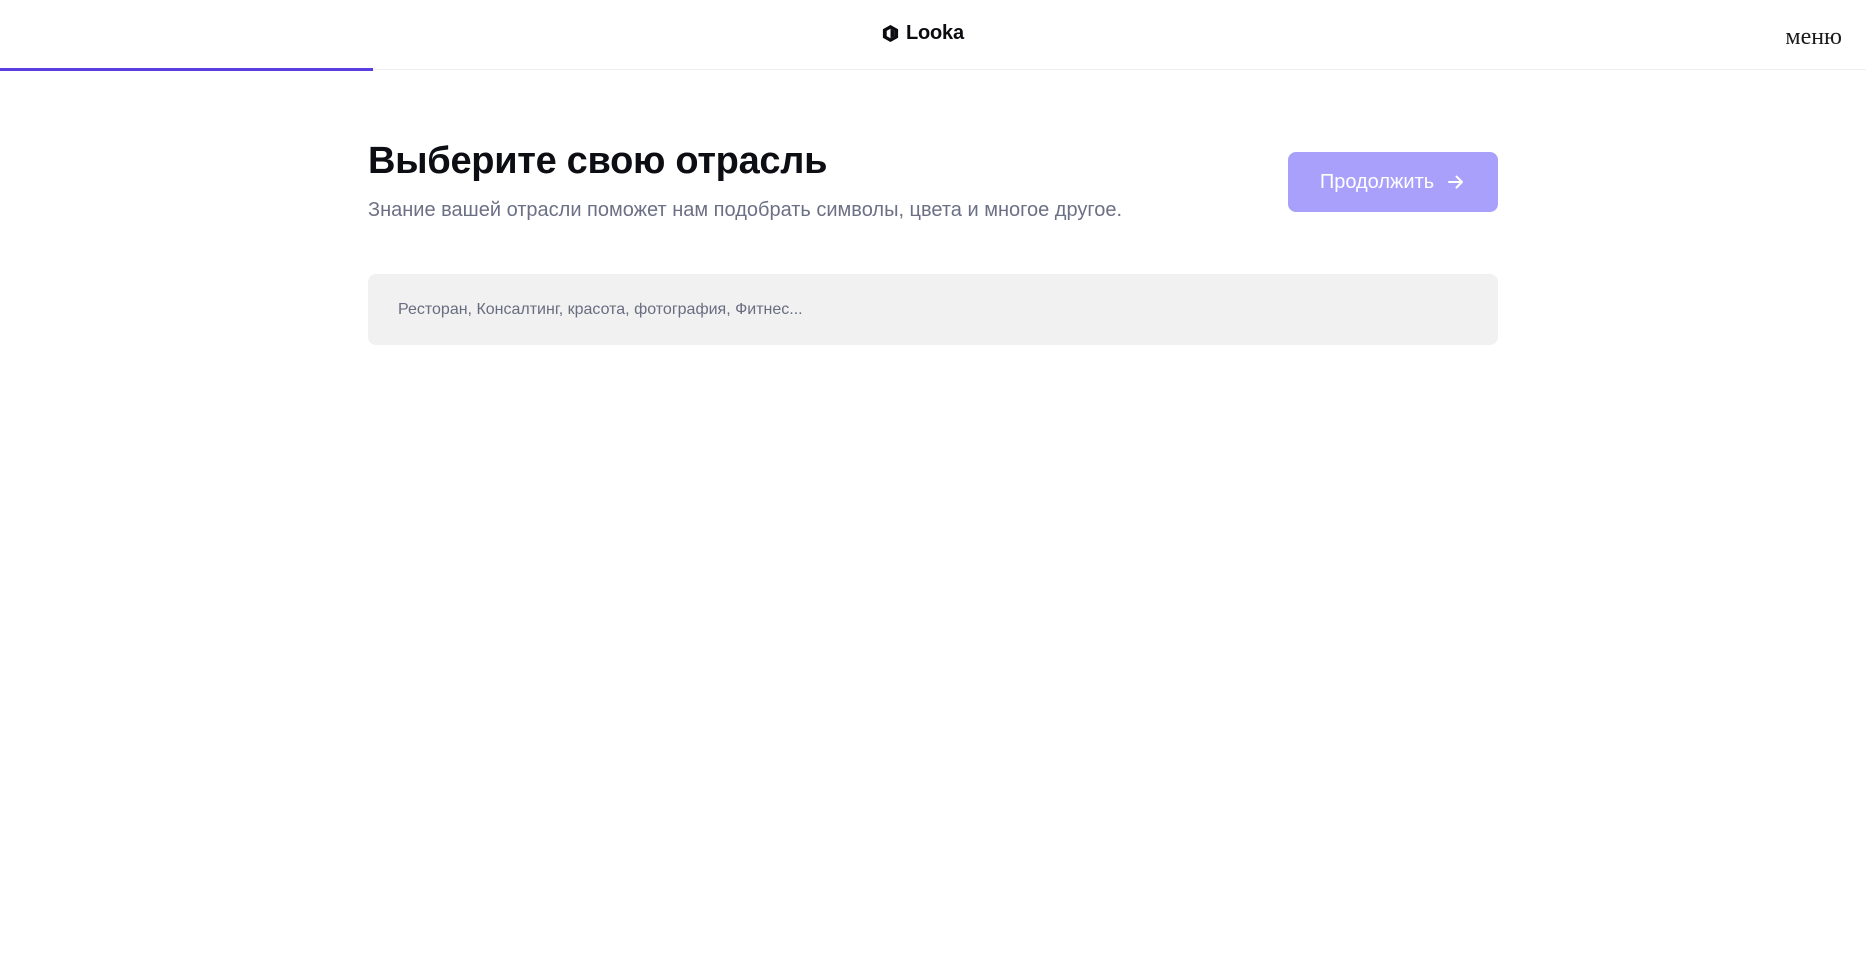  Describe the element at coordinates (1456, 182) in the screenshot. I see `arrow-right-icon` at that location.